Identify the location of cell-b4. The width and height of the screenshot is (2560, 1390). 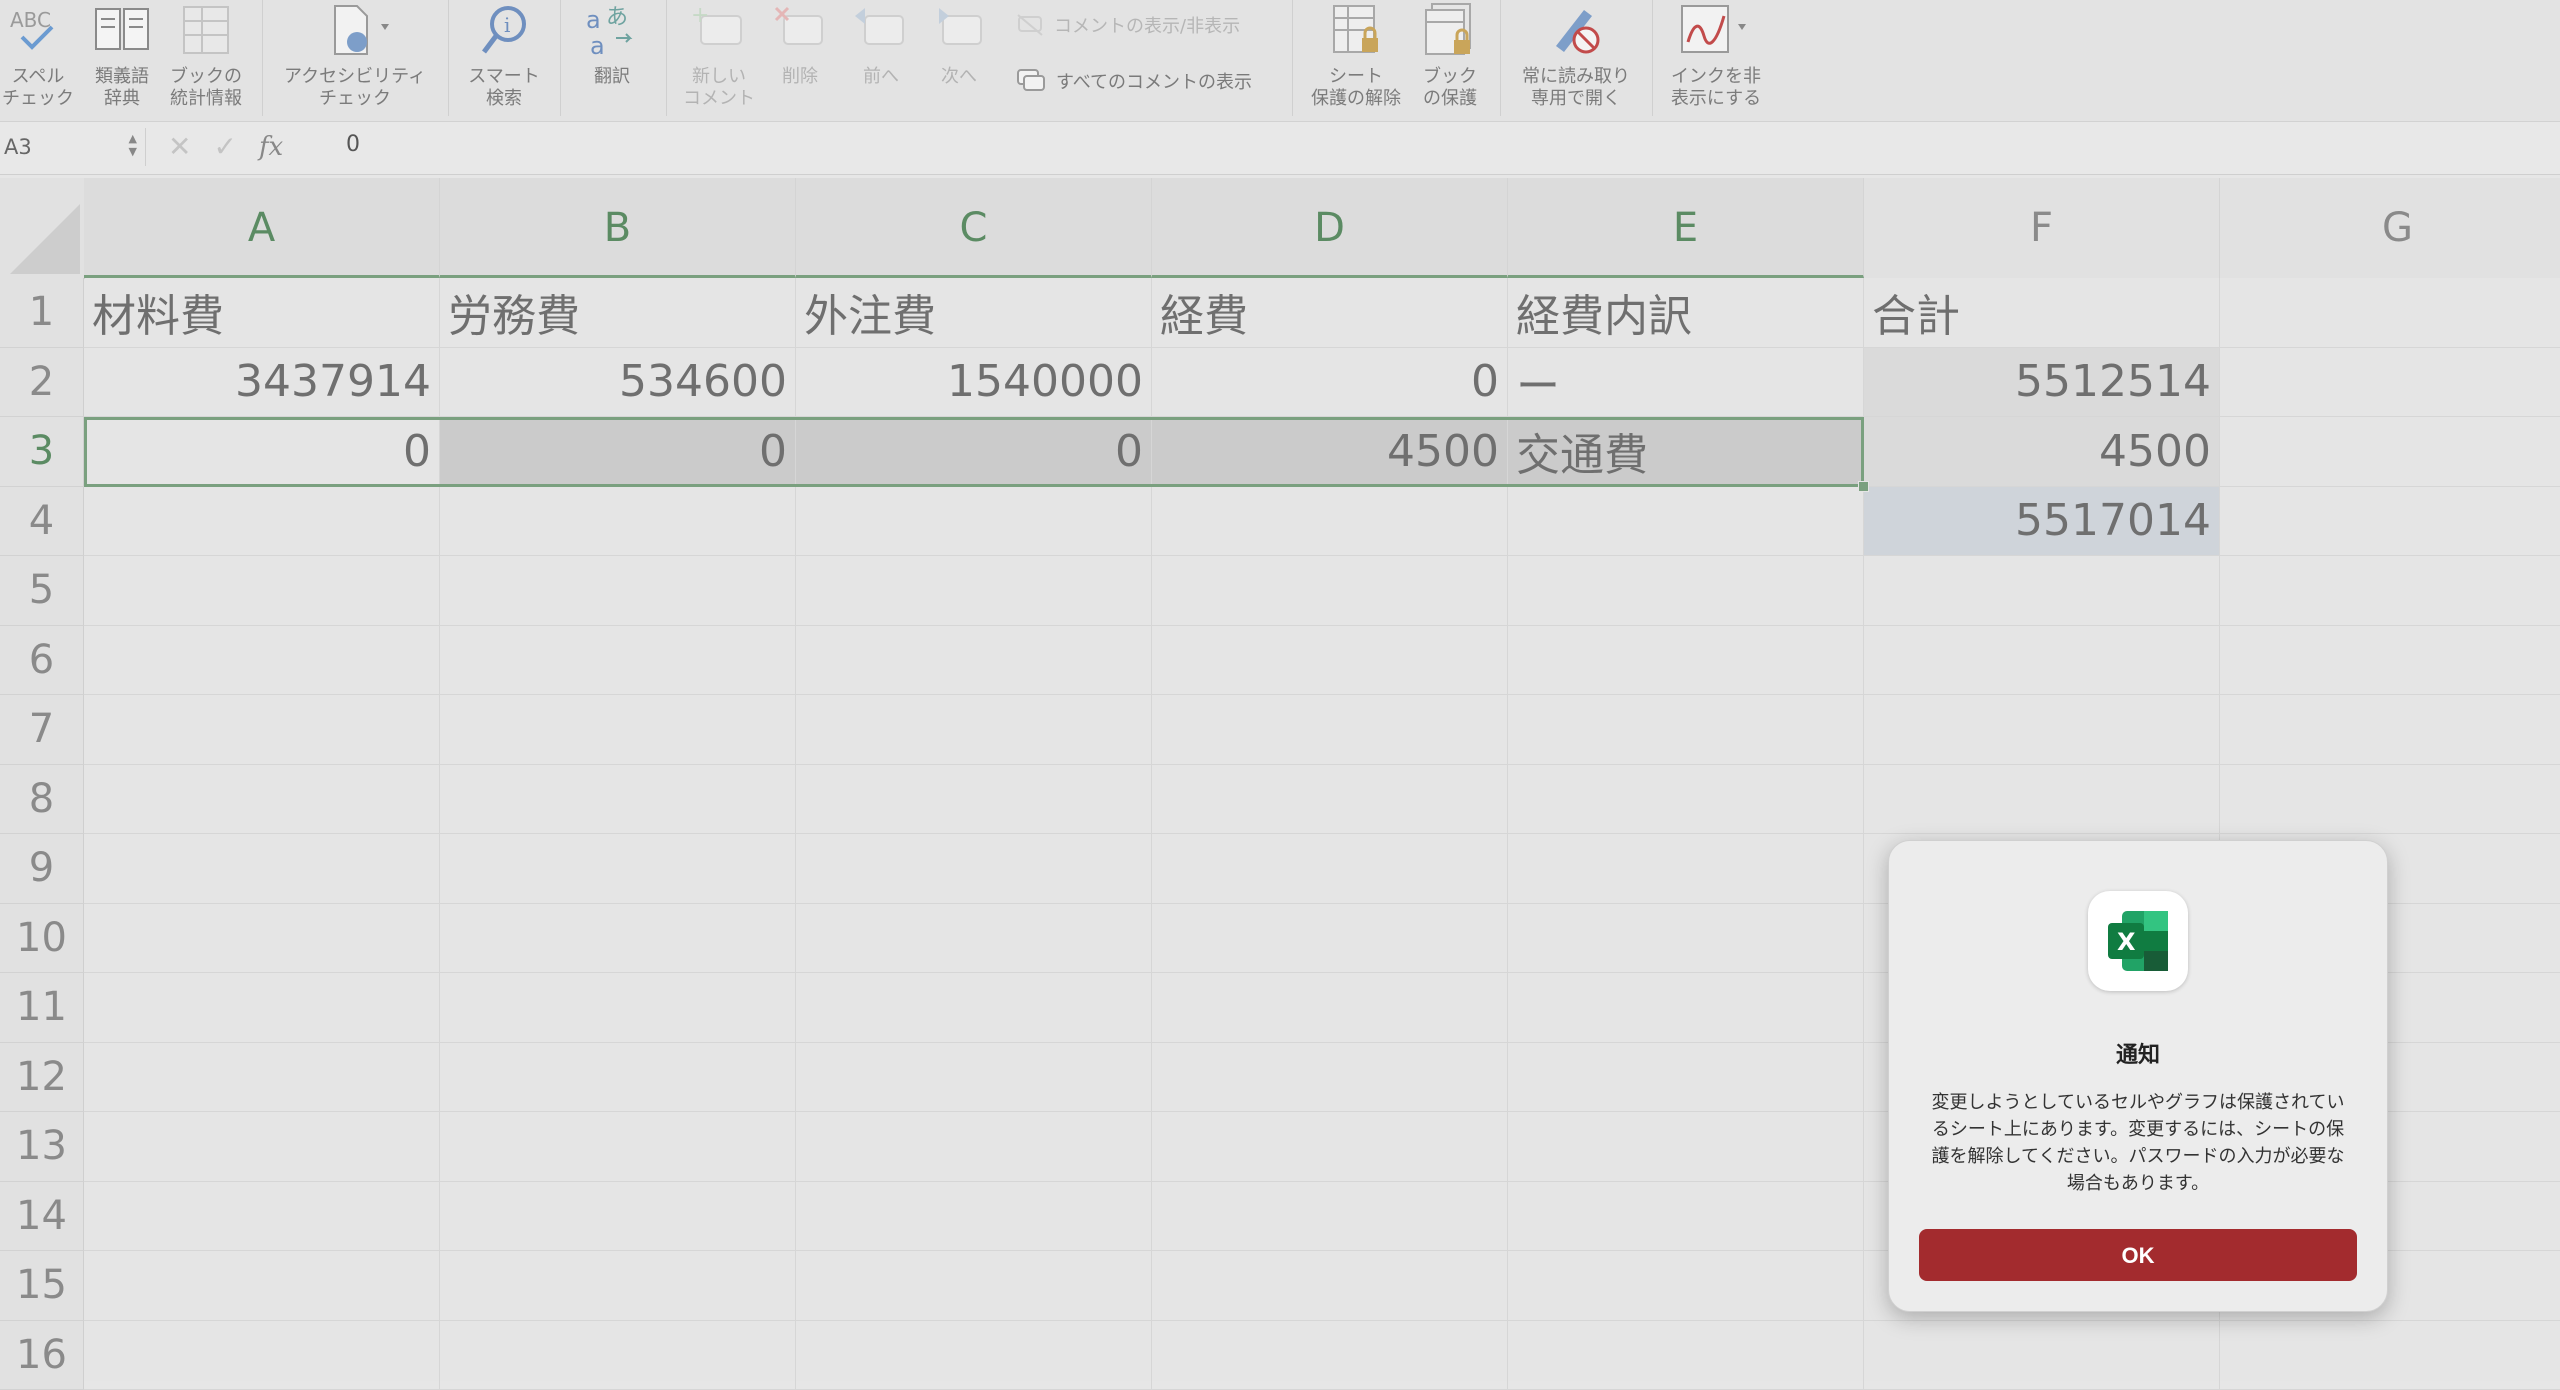
(618, 522).